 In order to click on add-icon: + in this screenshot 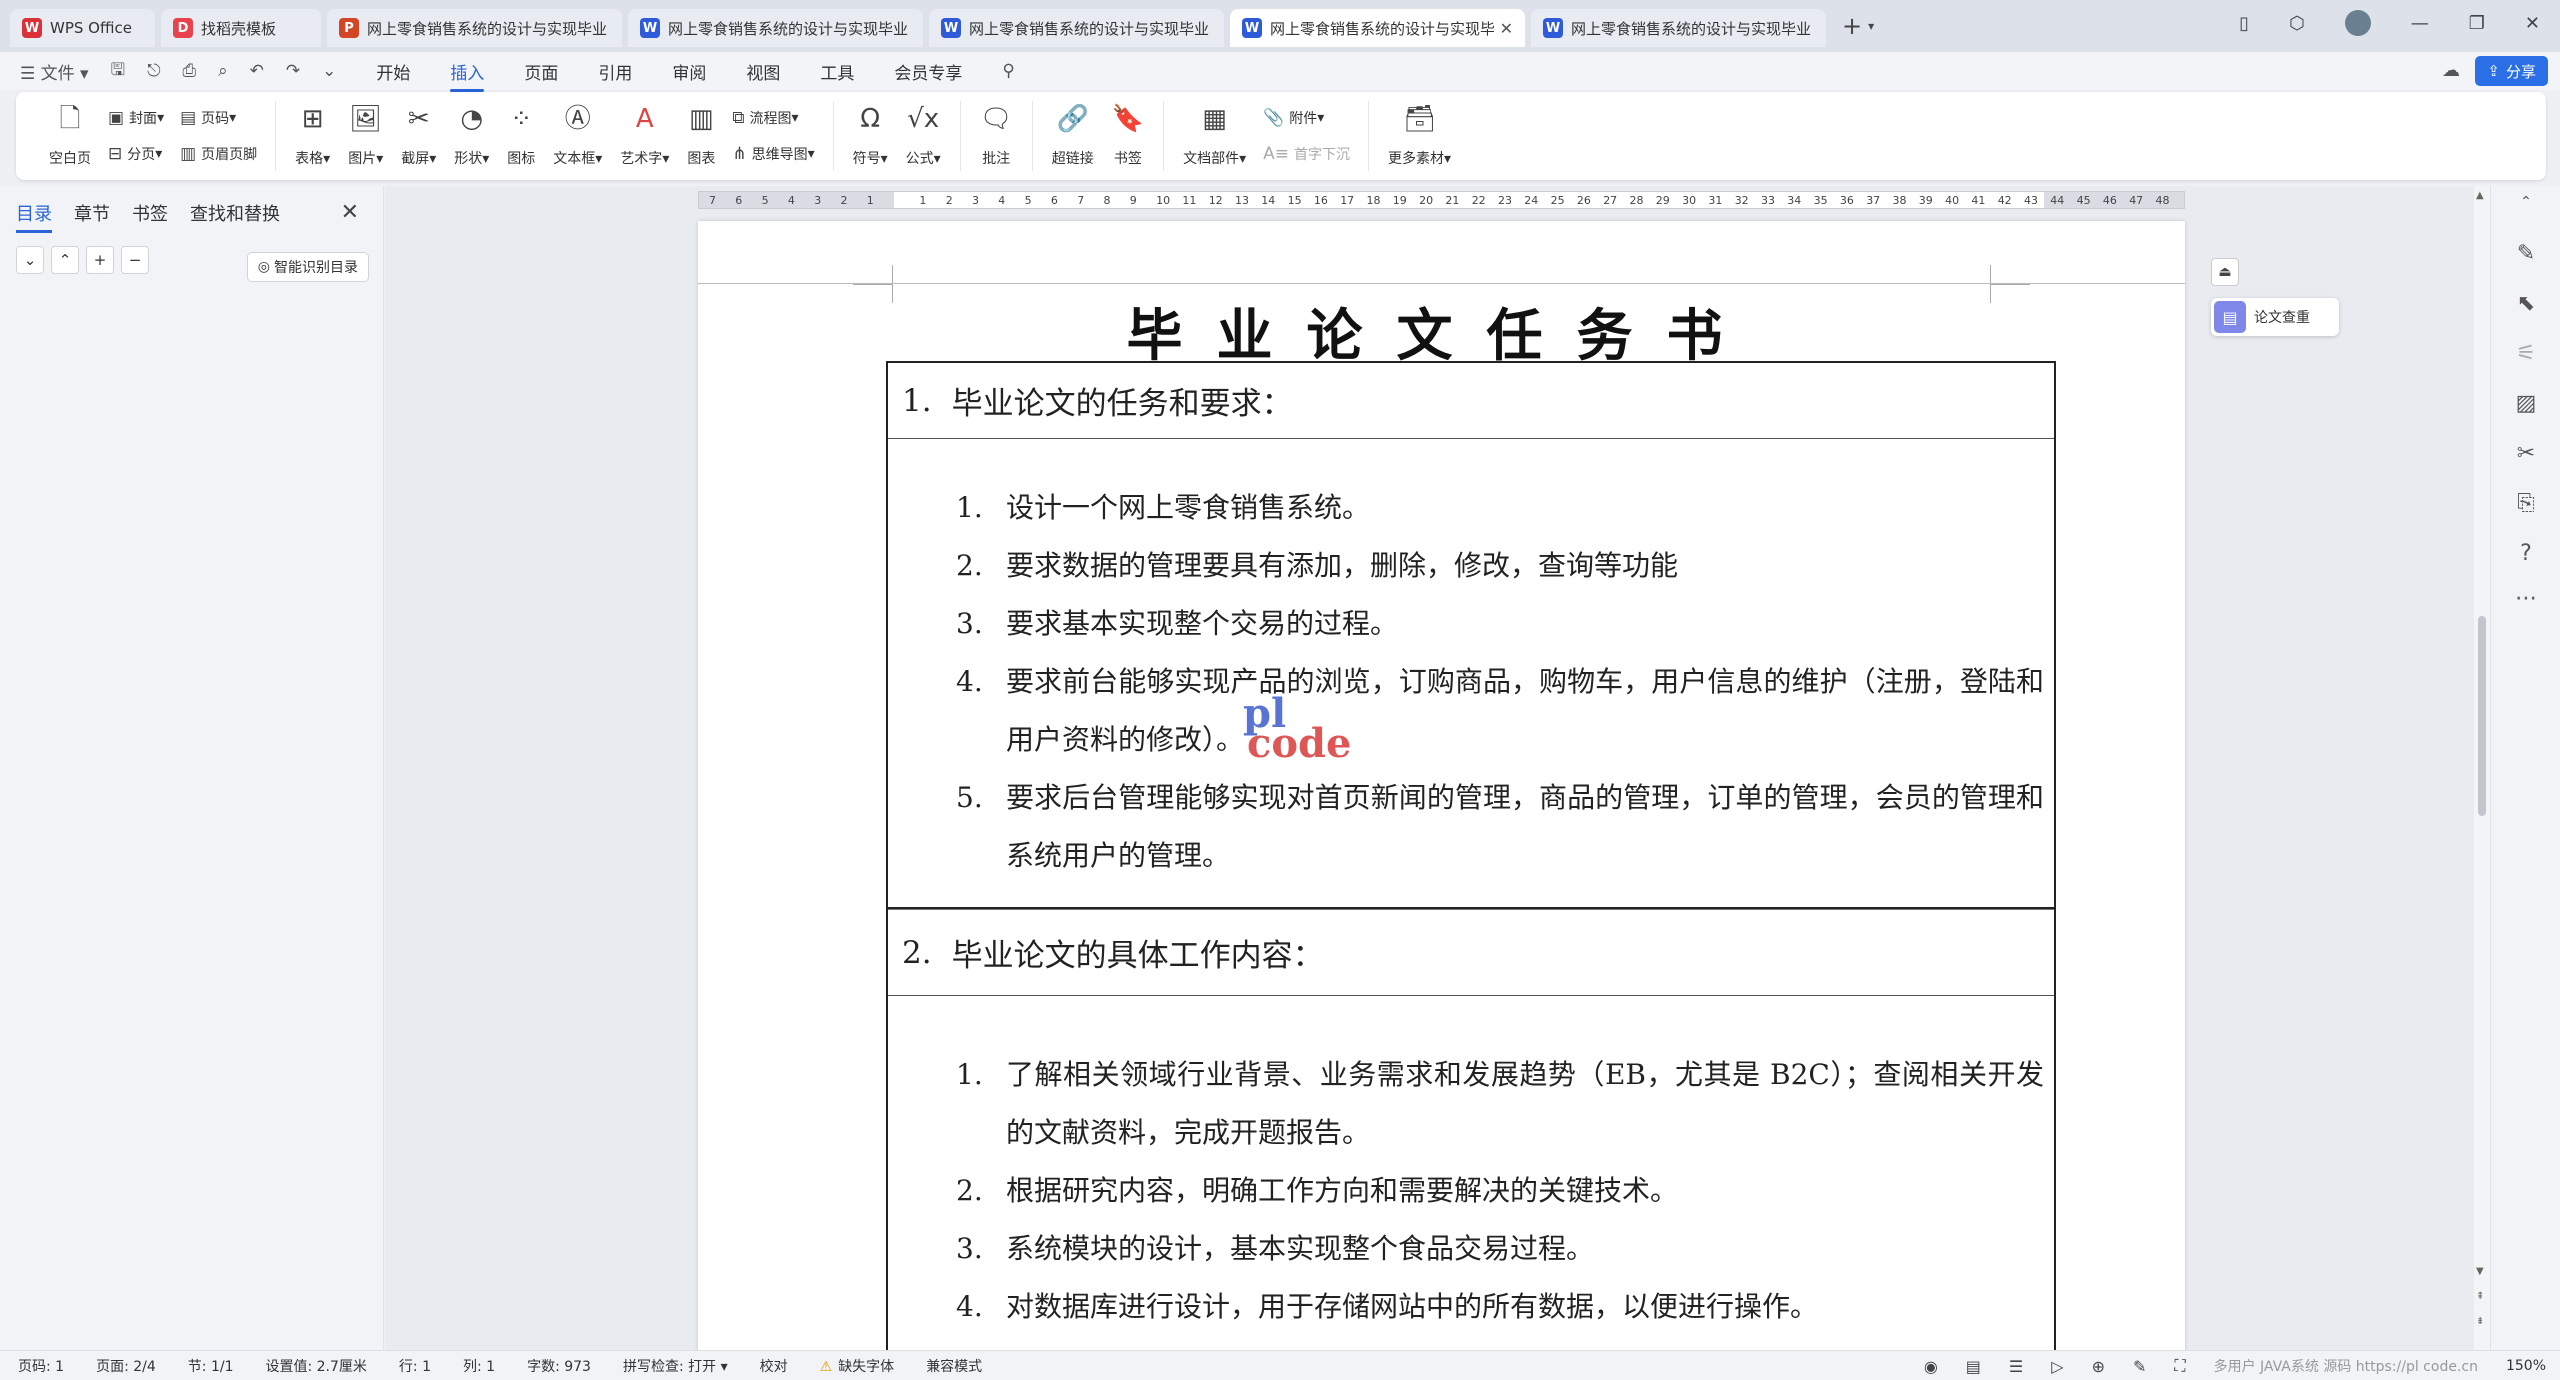, I will do `click(100, 260)`.